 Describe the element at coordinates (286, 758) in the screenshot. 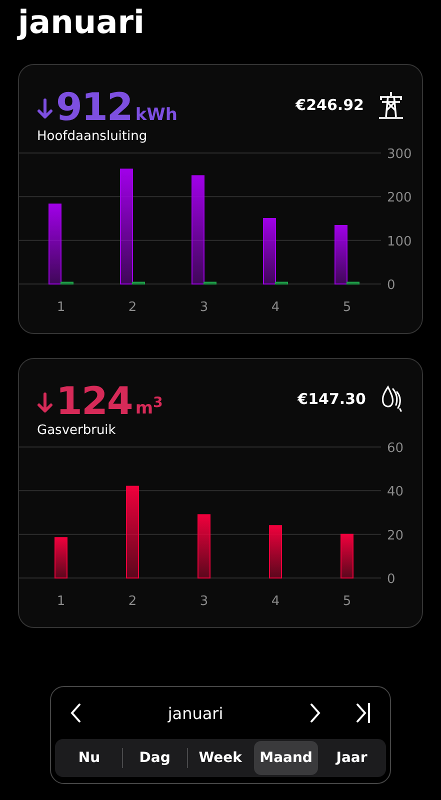

I see `period-tab: Maand` at that location.